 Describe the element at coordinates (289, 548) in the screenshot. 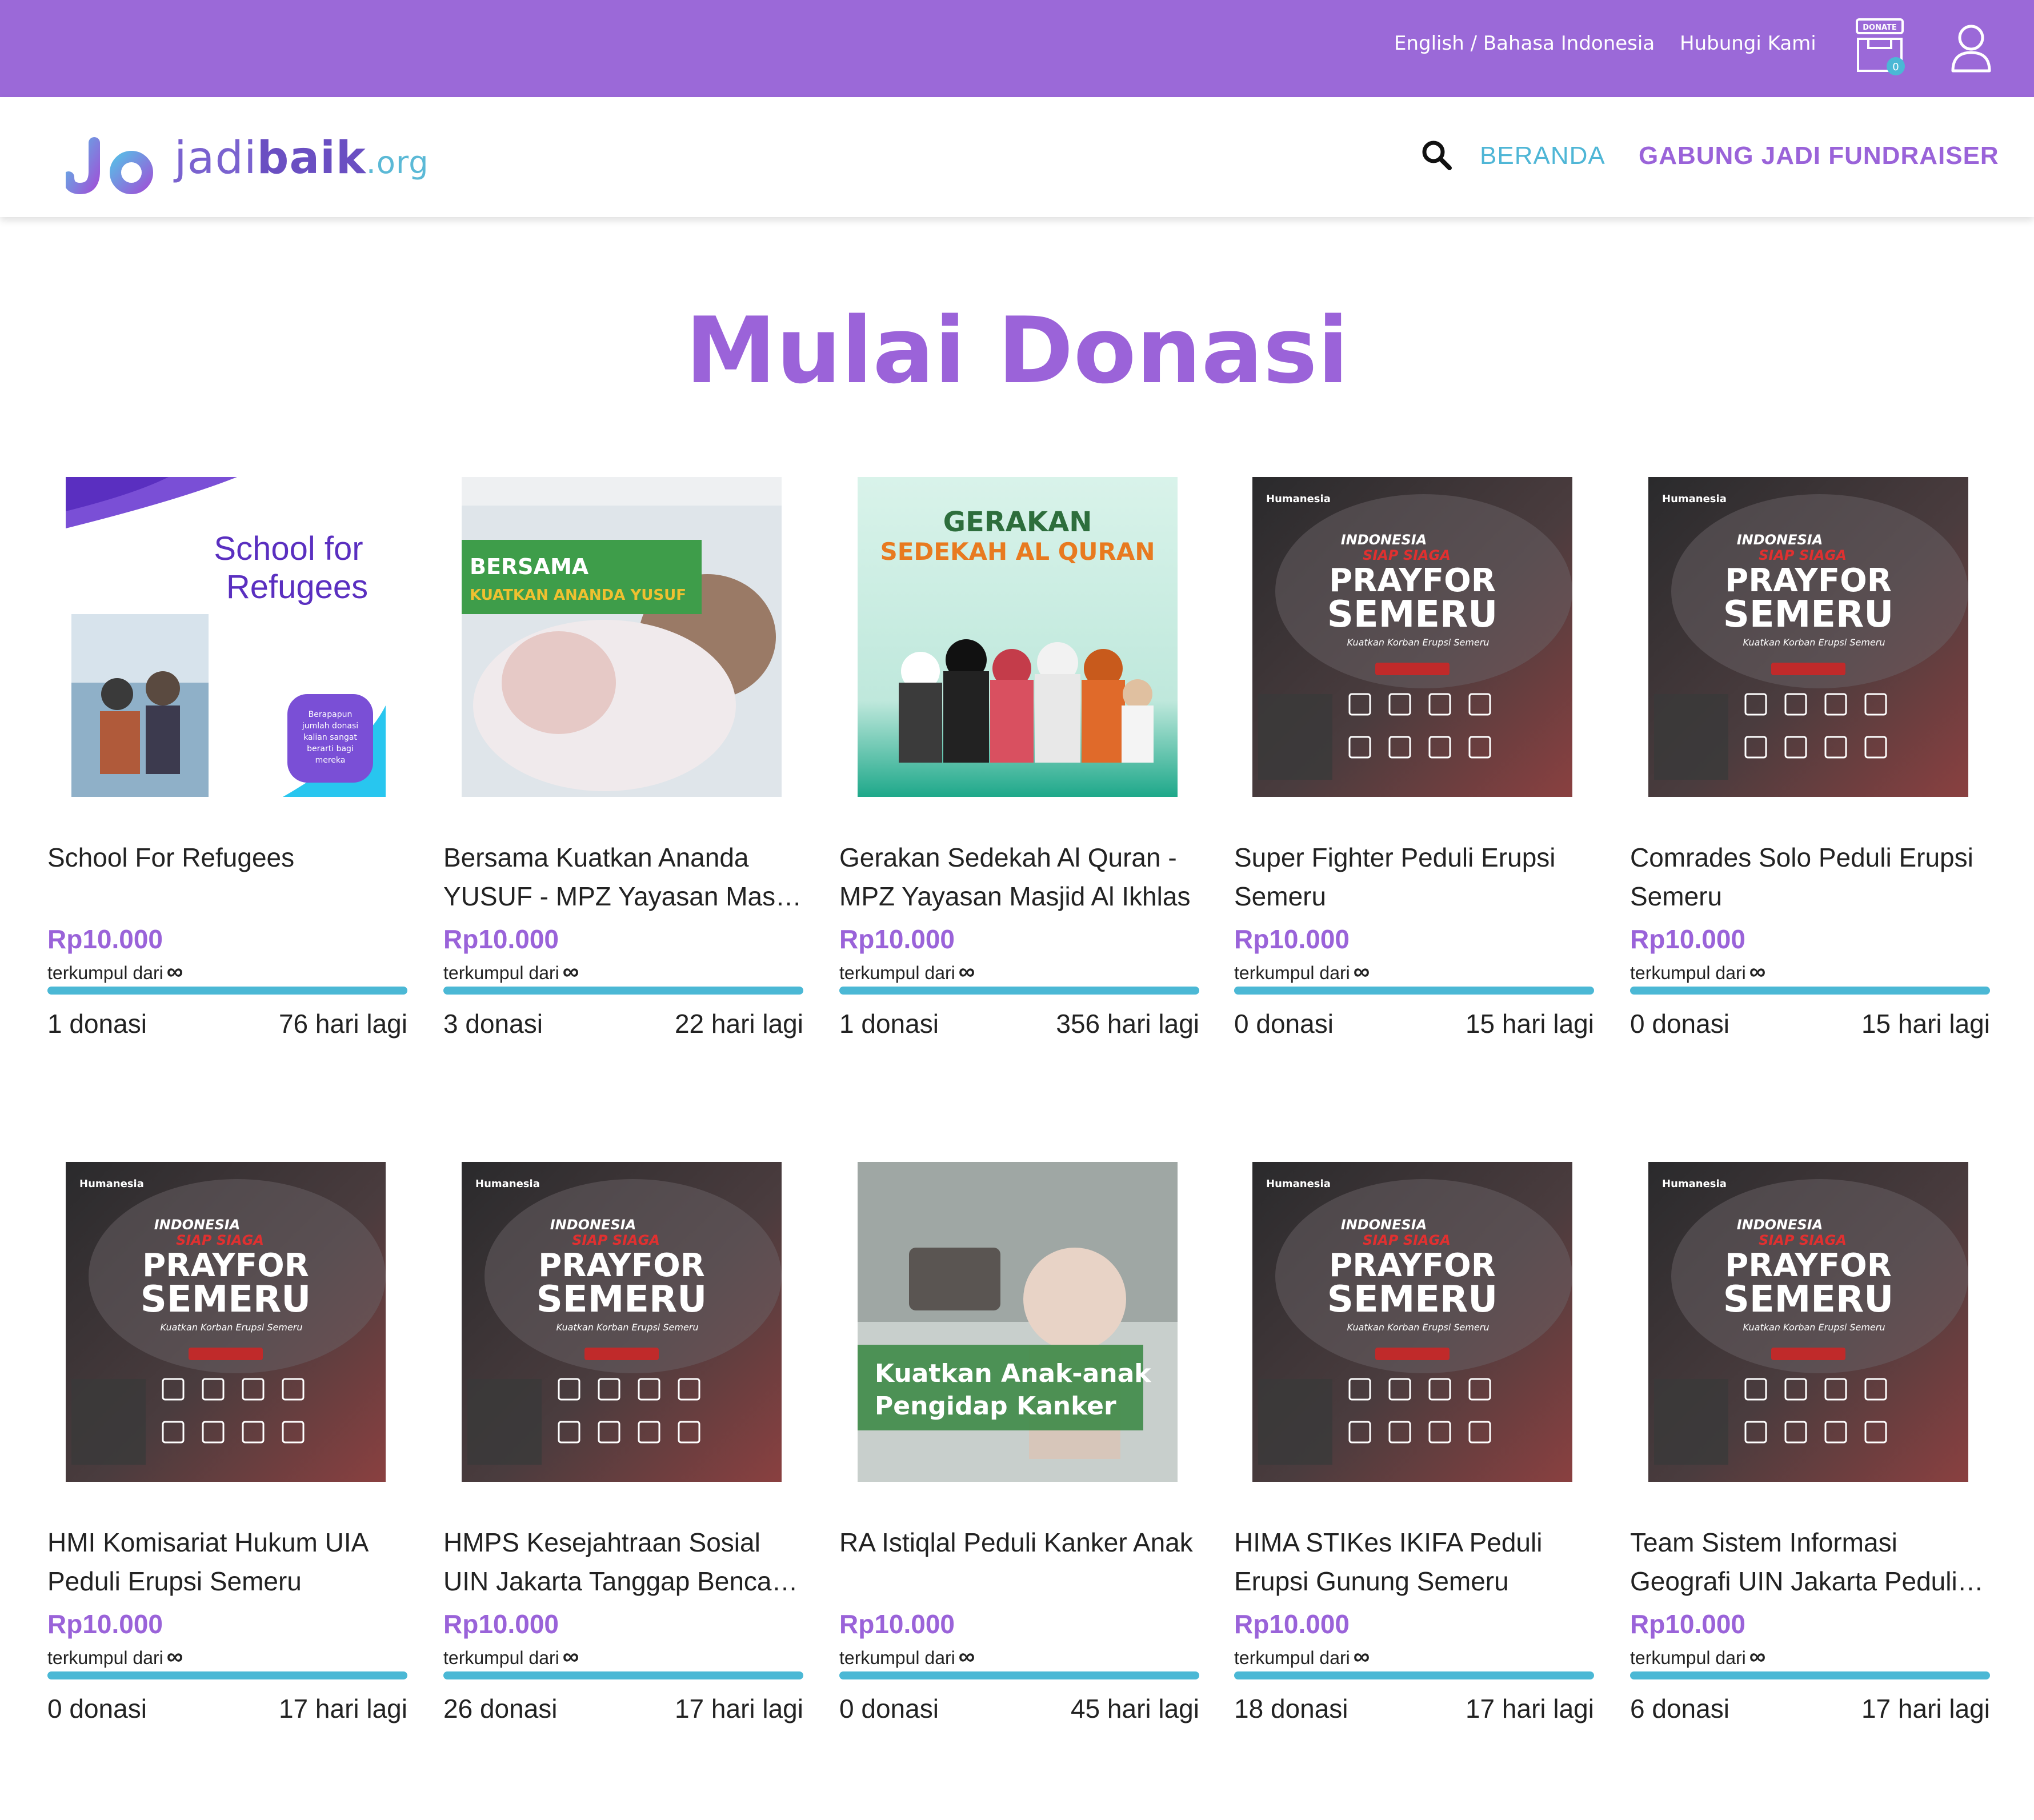

I see `poster-refugees-line1: School for` at that location.